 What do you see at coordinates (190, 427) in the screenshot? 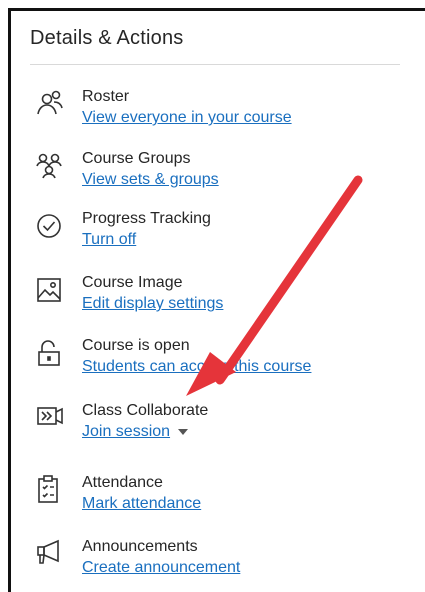
I see `class-collaborate-item: Class Collaborate Join session` at bounding box center [190, 427].